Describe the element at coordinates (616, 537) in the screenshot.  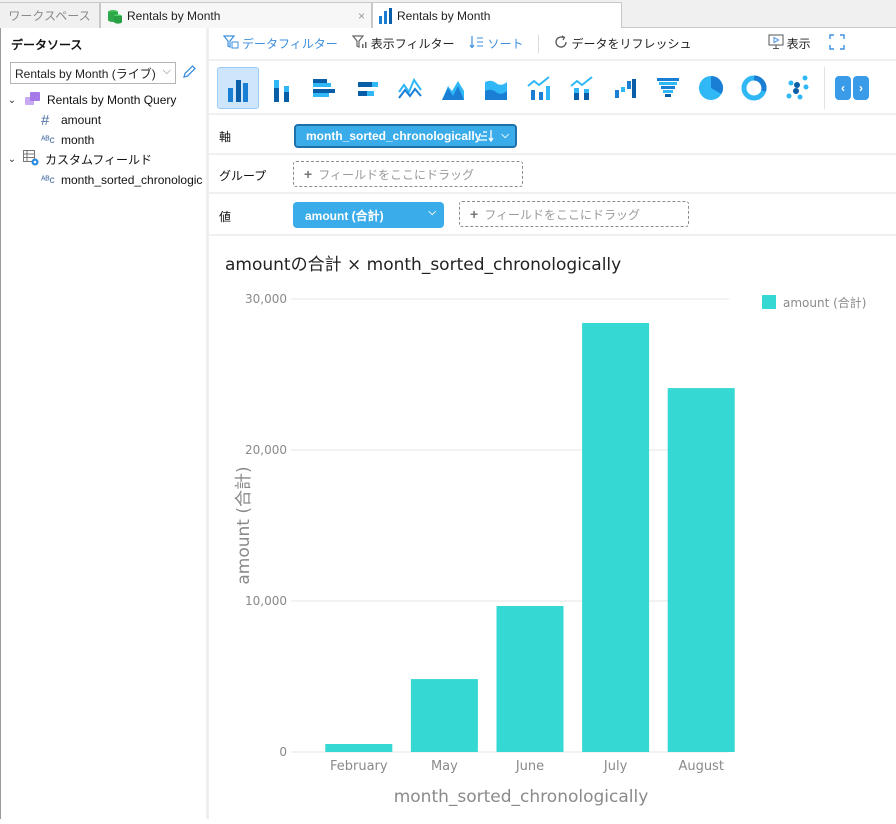
I see `bar-july` at that location.